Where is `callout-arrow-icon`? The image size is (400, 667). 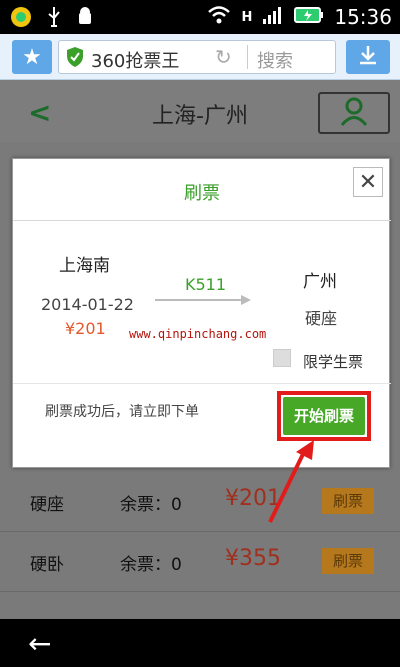 callout-arrow-icon is located at coordinates (291, 481).